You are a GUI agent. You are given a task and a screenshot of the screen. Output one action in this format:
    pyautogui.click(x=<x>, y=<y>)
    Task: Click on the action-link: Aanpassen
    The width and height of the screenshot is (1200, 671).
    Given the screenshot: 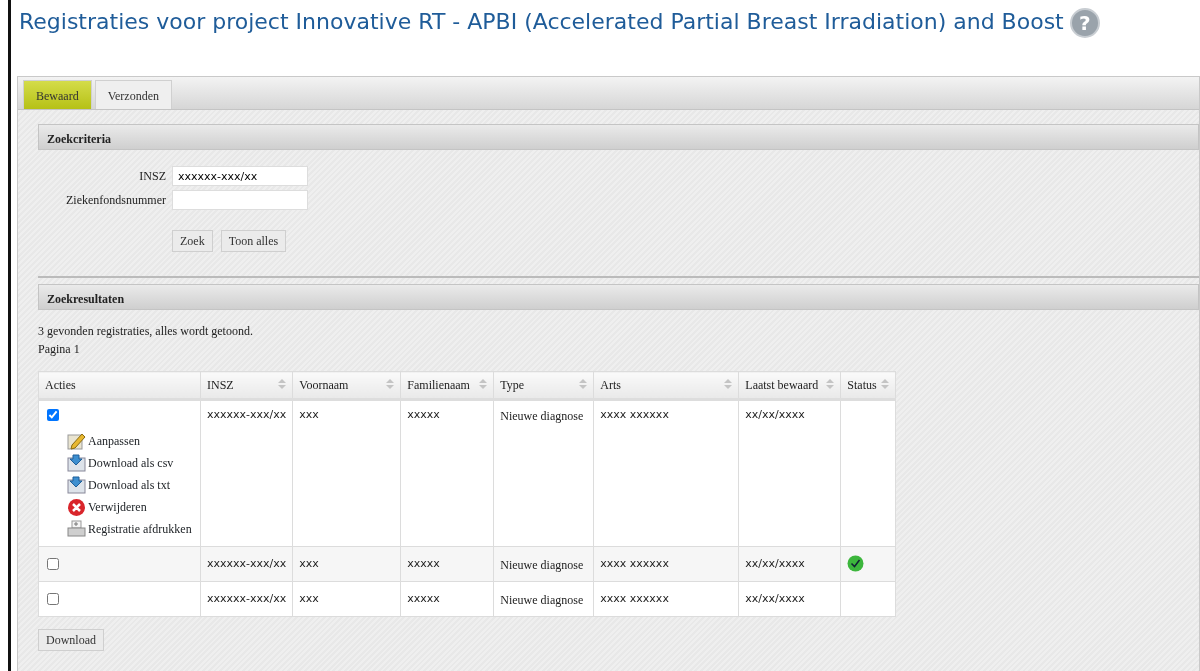 What is the action you would take?
    pyautogui.click(x=114, y=441)
    